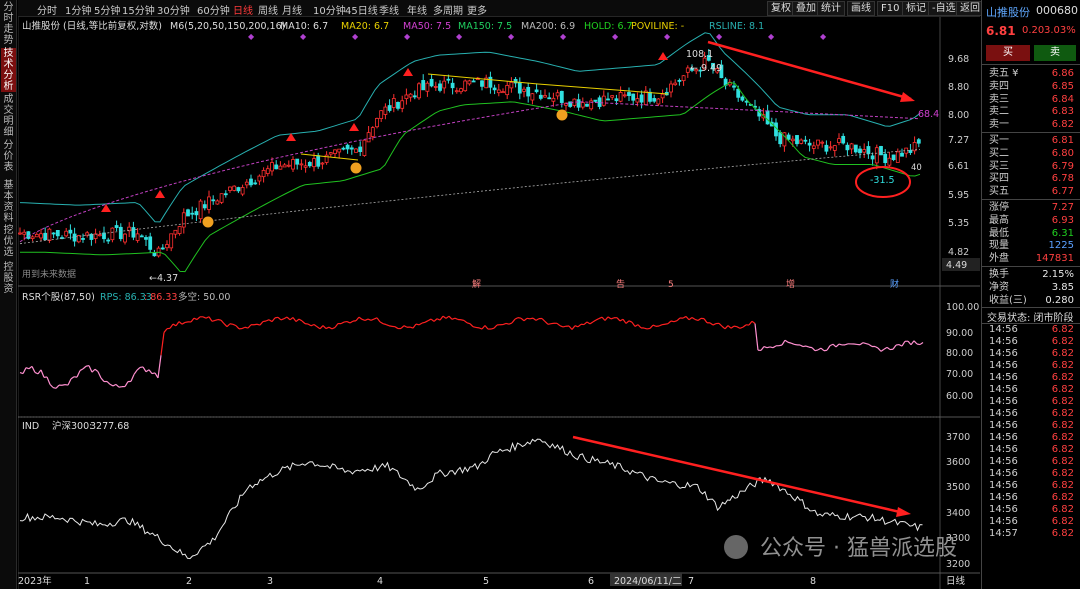  I want to click on toolbar-button: 统计, so click(831, 8).